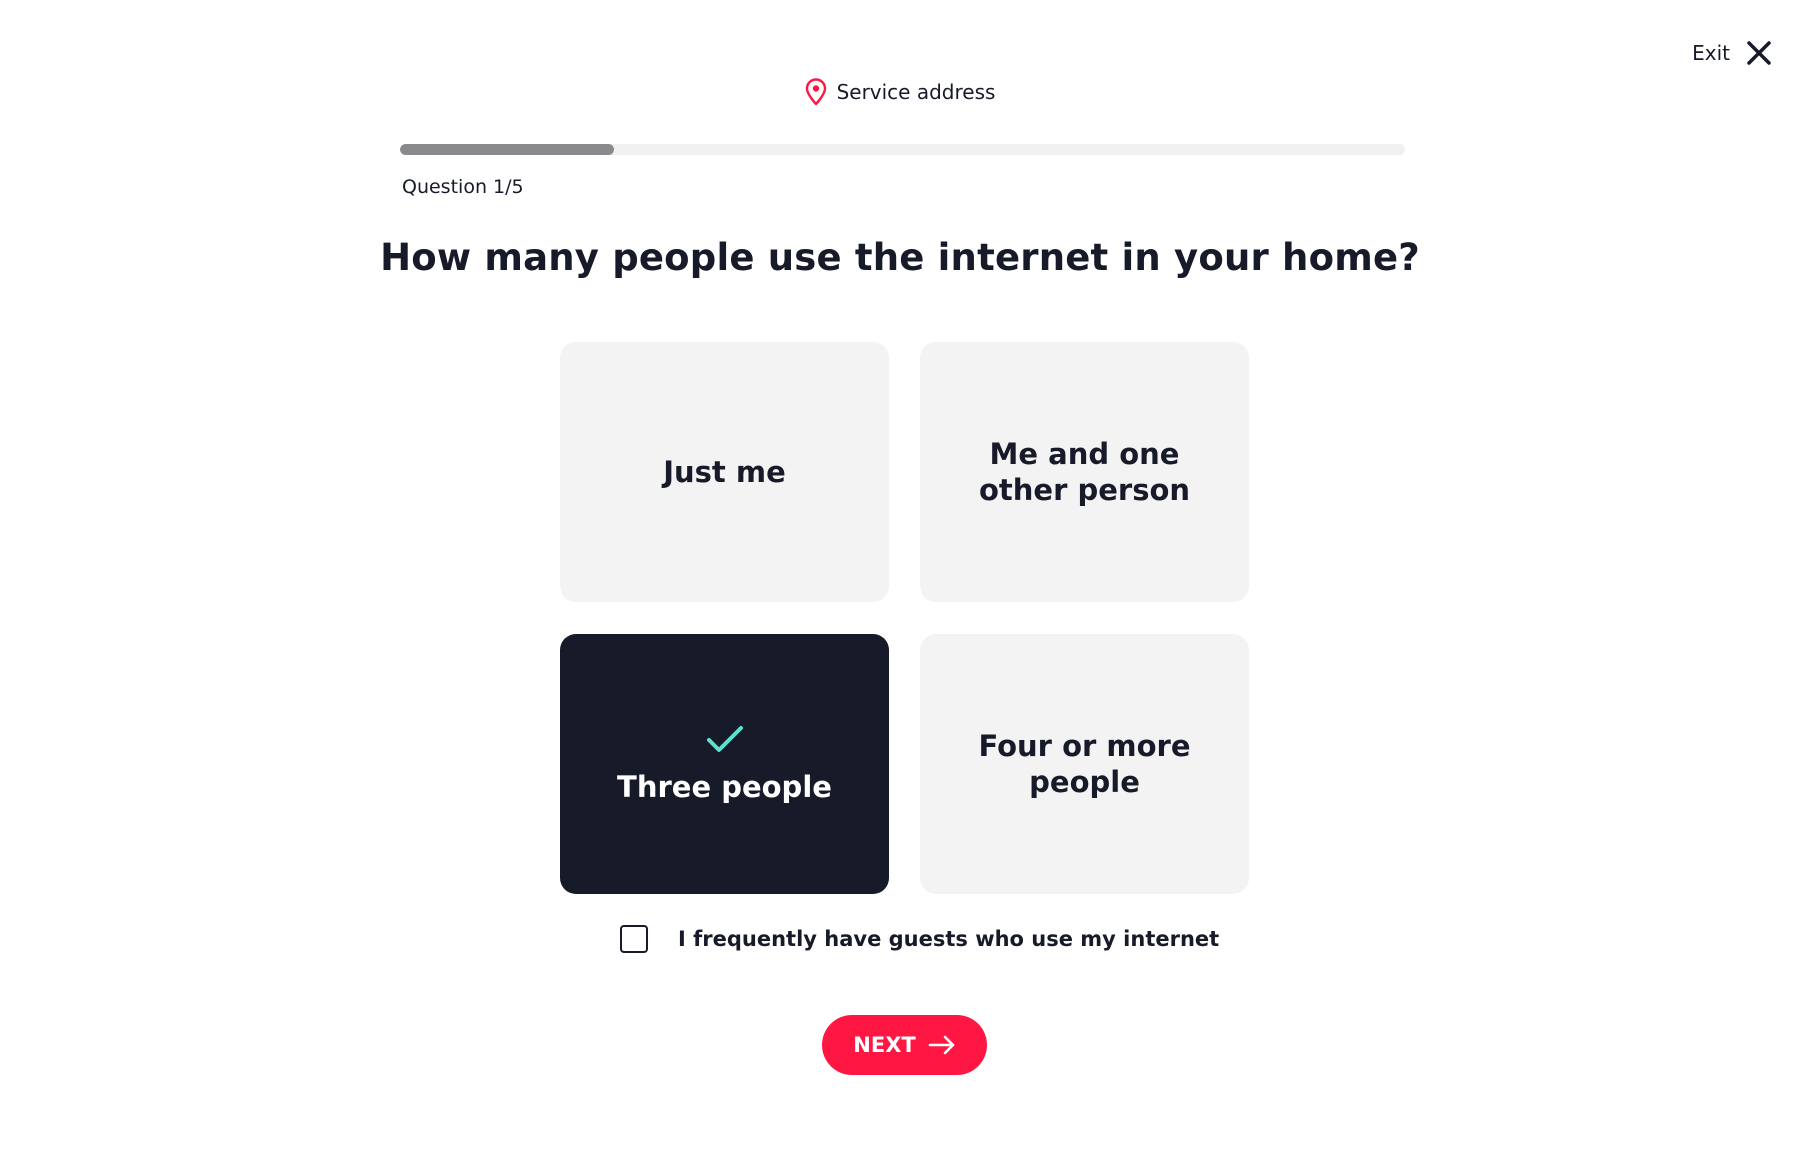  I want to click on option-four-or-more: Four or more people, so click(1084, 764).